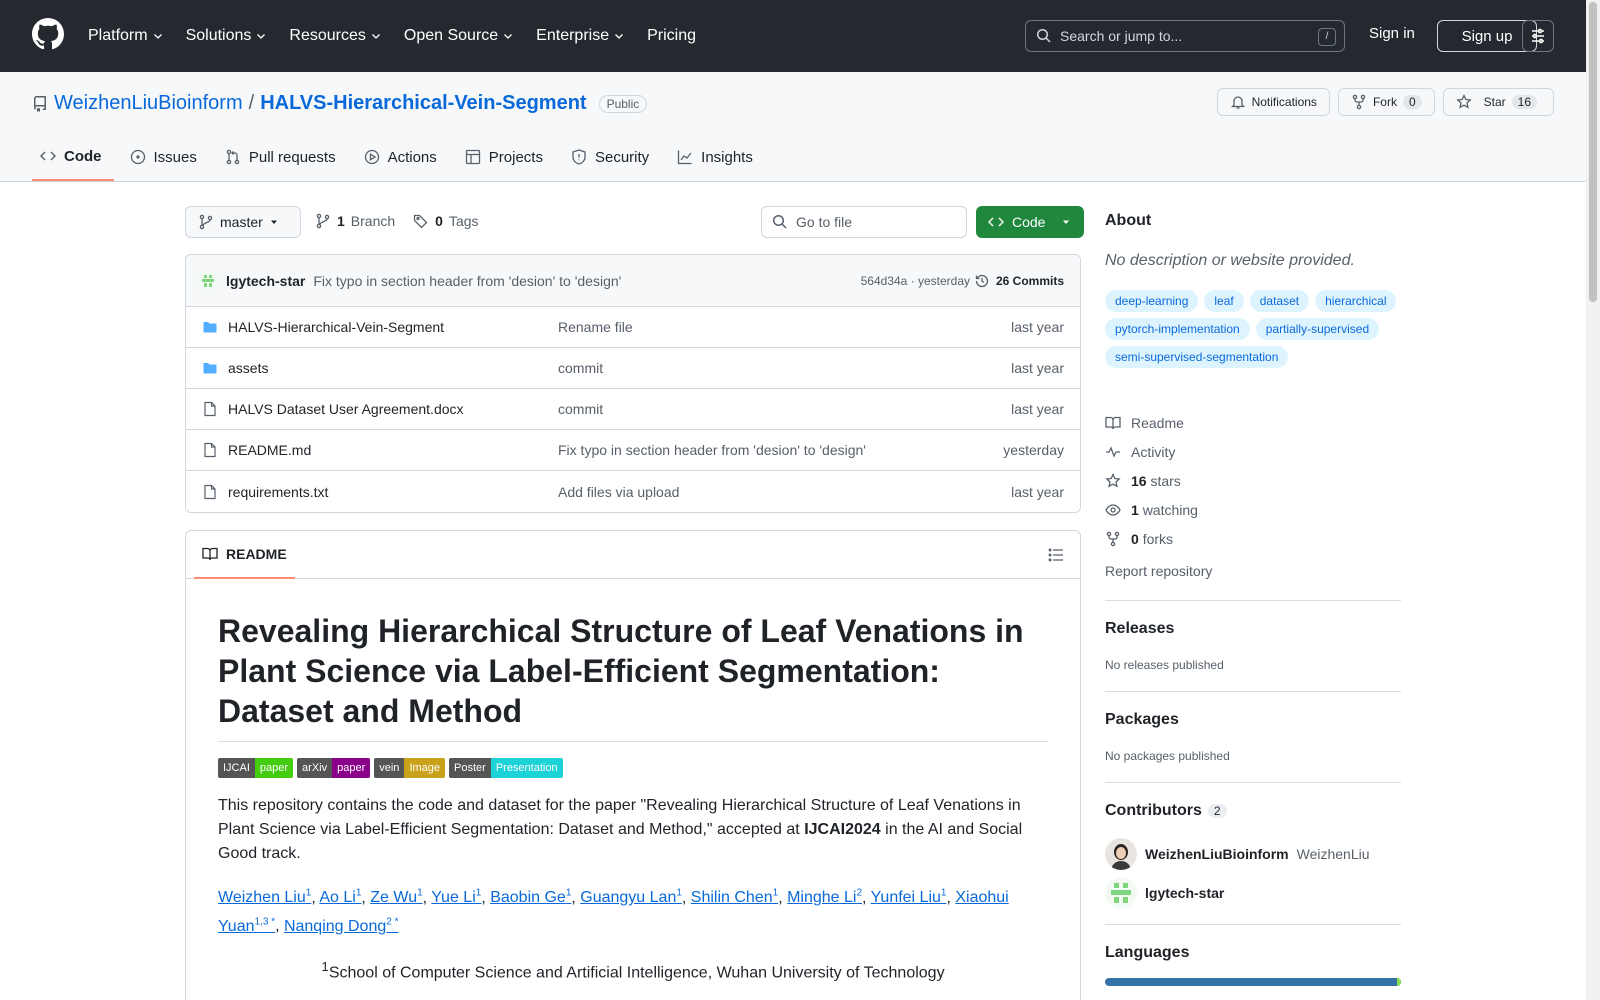 The image size is (1600, 1000). Describe the element at coordinates (506, 157) in the screenshot. I see `tab-projects: Projects` at that location.